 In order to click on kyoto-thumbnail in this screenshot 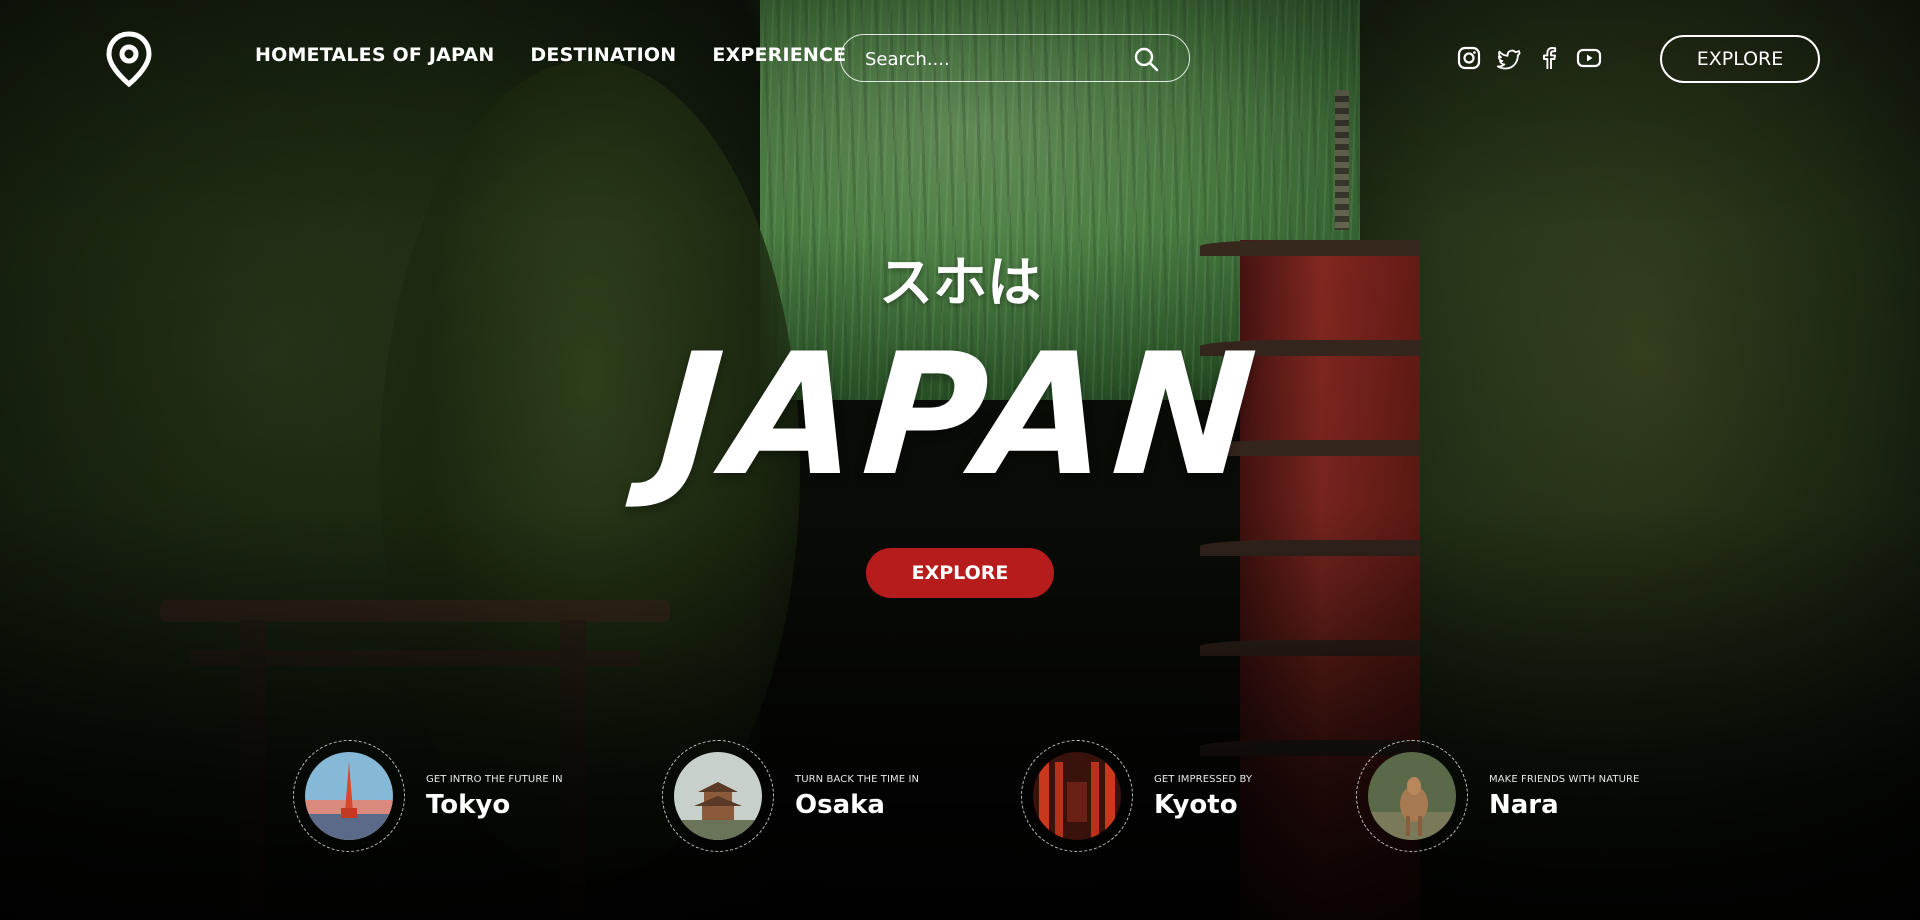, I will do `click(1077, 796)`.